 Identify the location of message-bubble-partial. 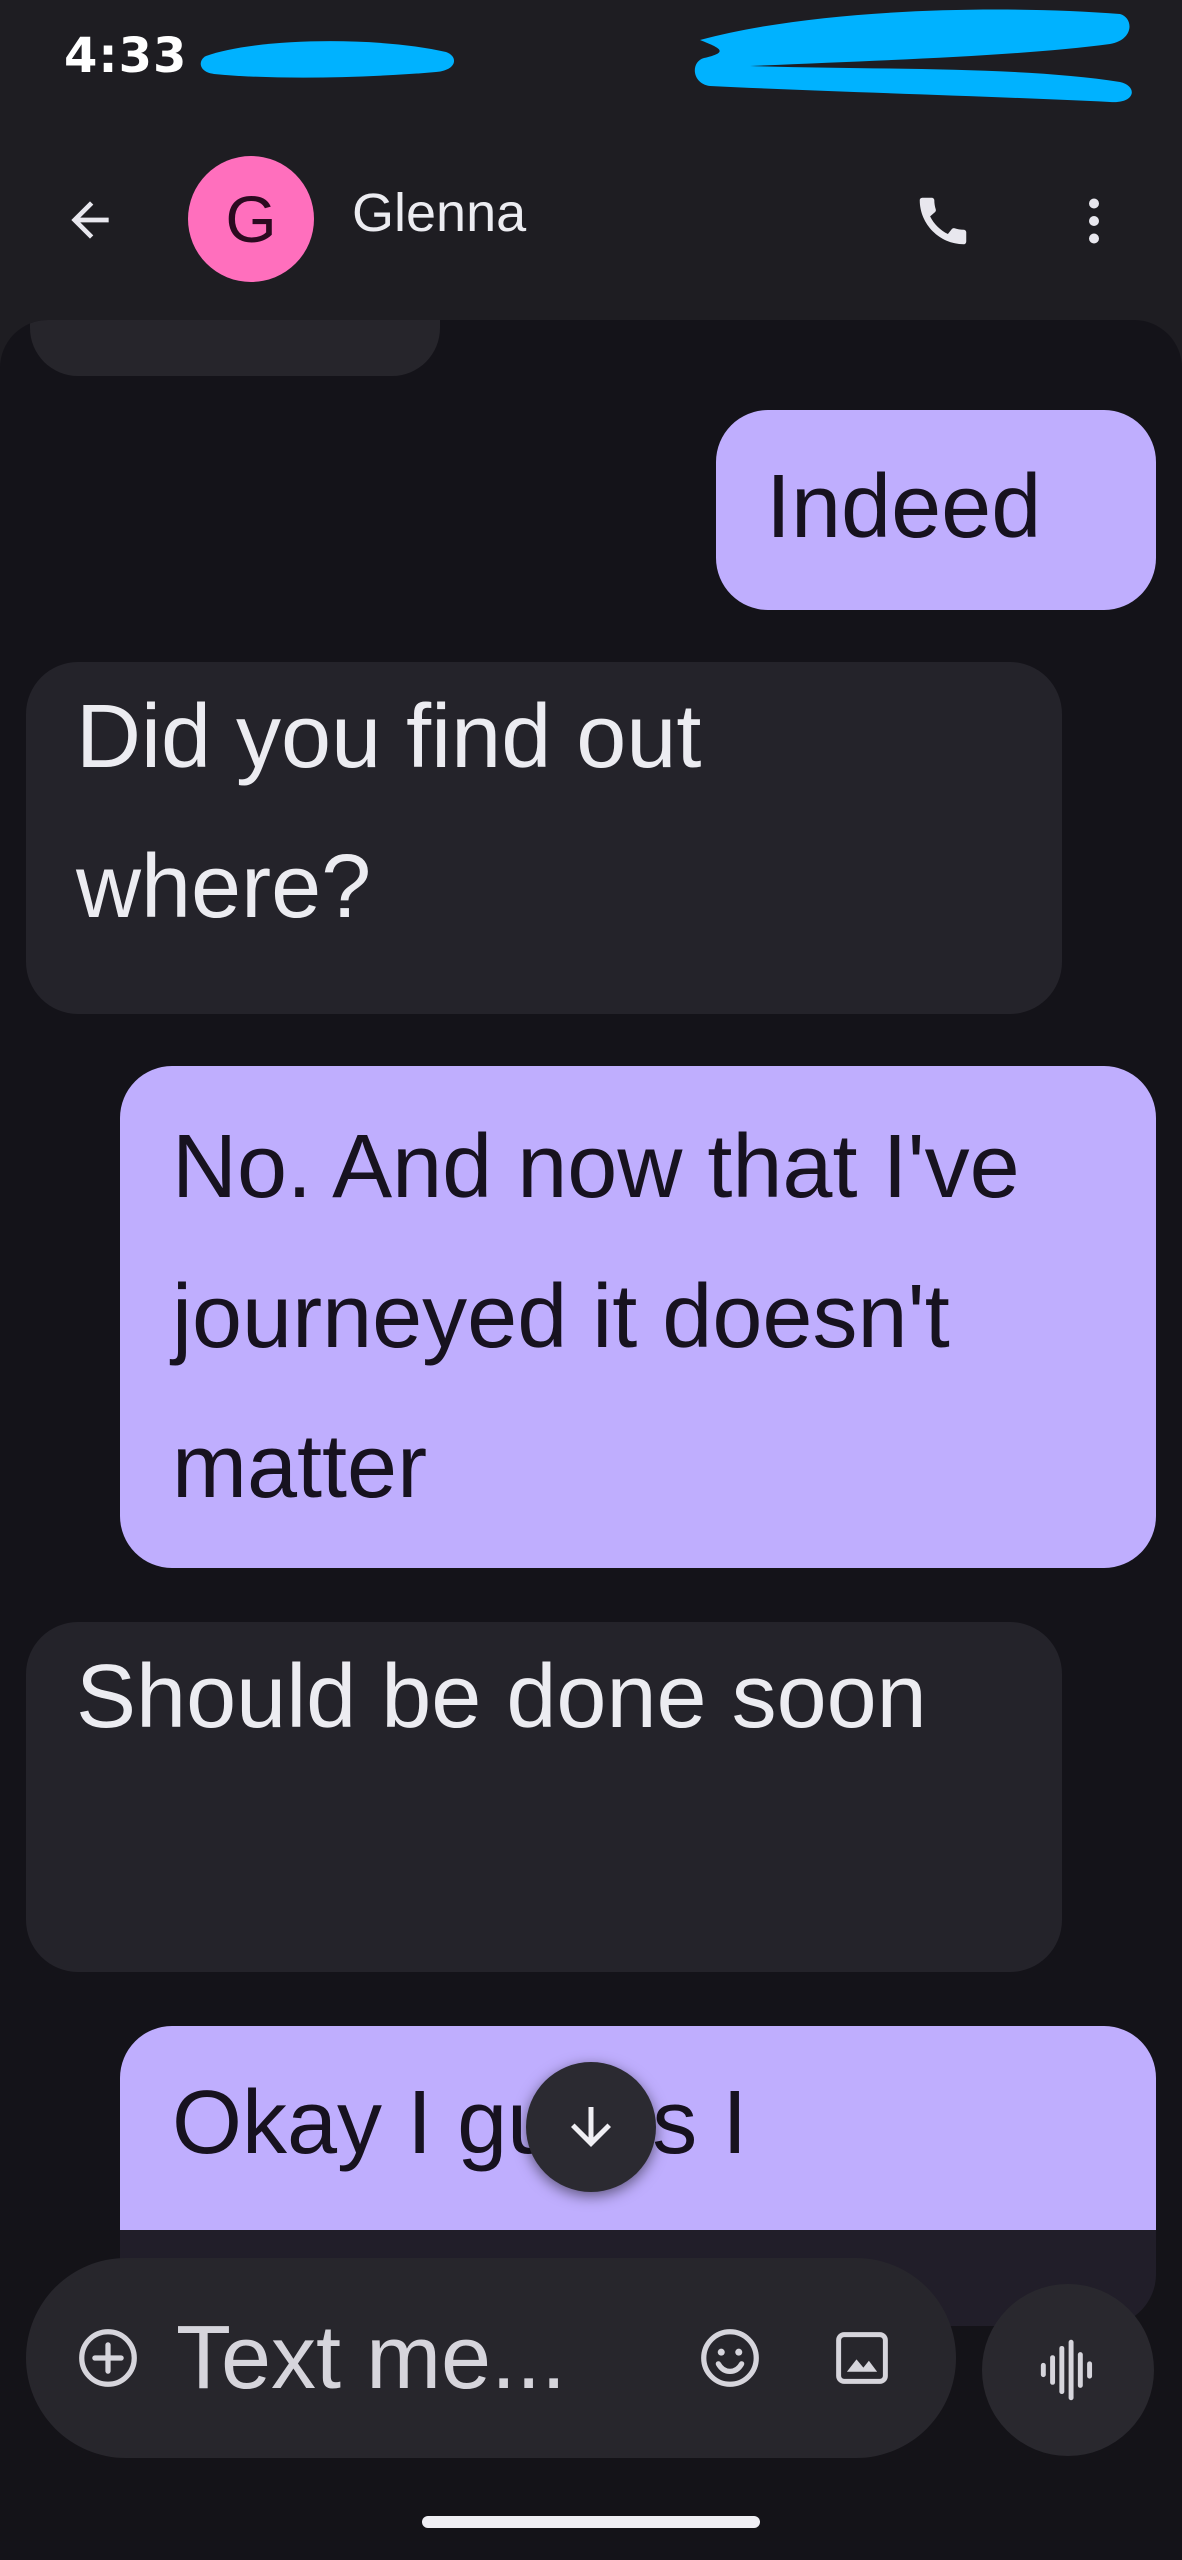
(235, 348).